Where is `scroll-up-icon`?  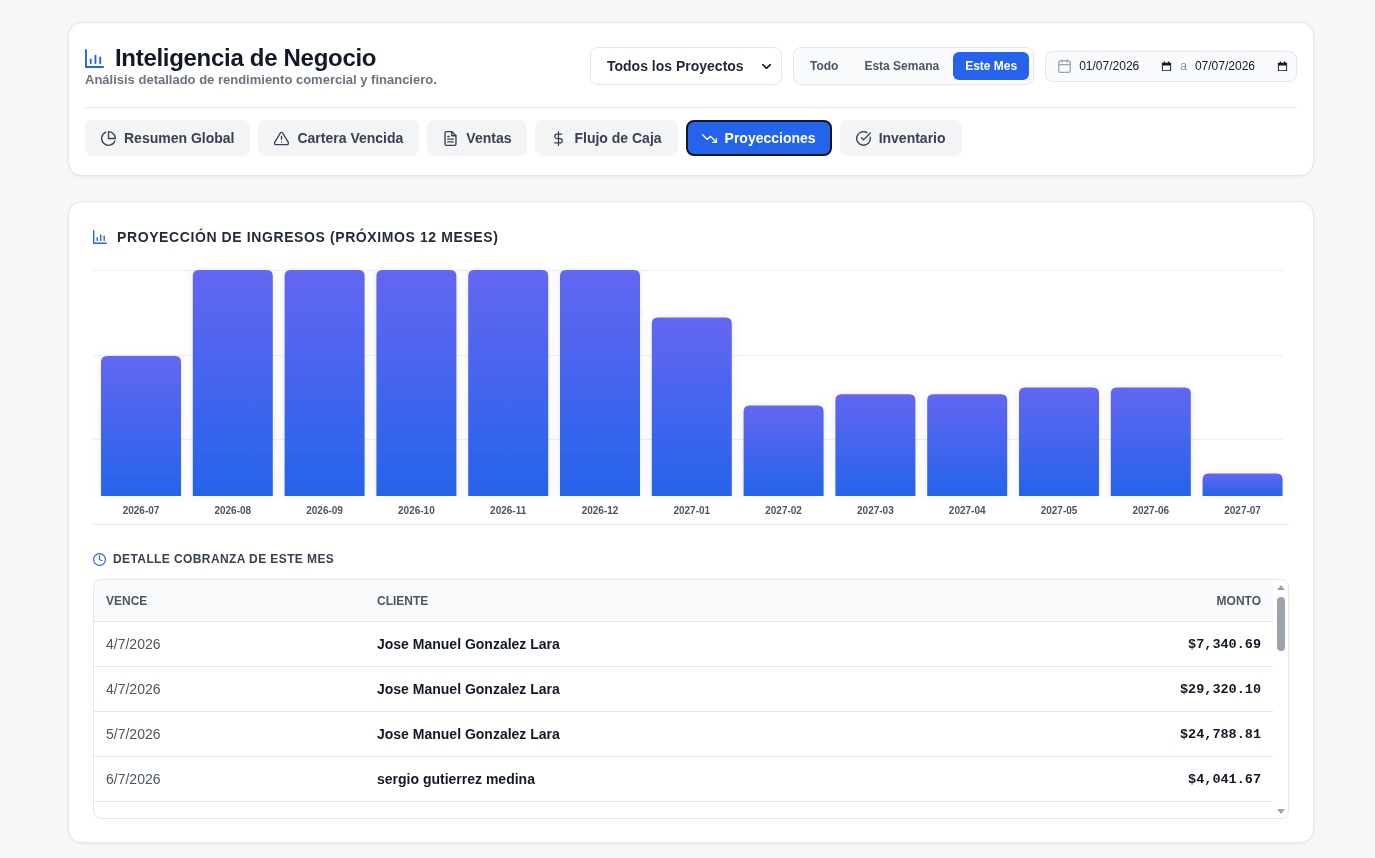
scroll-up-icon is located at coordinates (1280, 587).